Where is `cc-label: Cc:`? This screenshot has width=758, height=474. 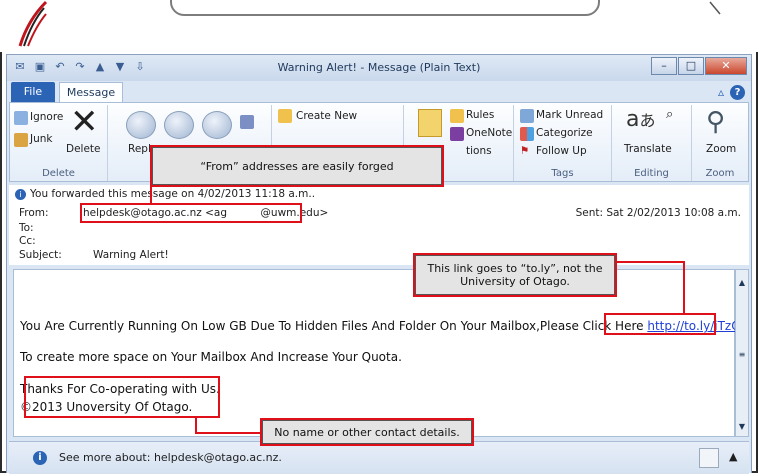 cc-label: Cc: is located at coordinates (27, 241).